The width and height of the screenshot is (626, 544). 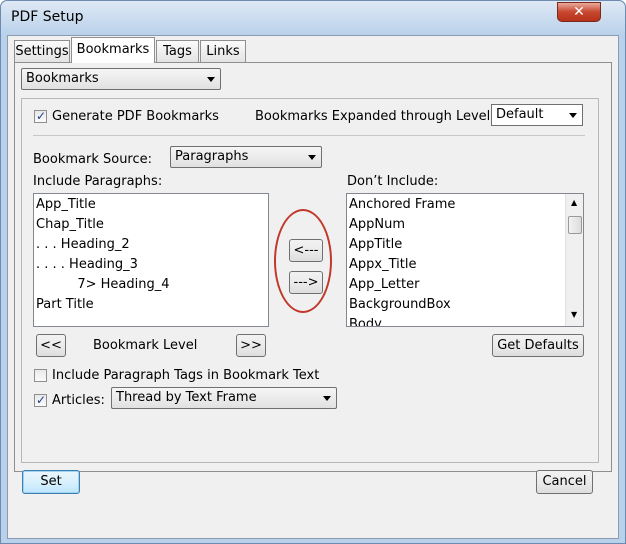 What do you see at coordinates (66, 207) in the screenshot?
I see `list-item: App_Title` at bounding box center [66, 207].